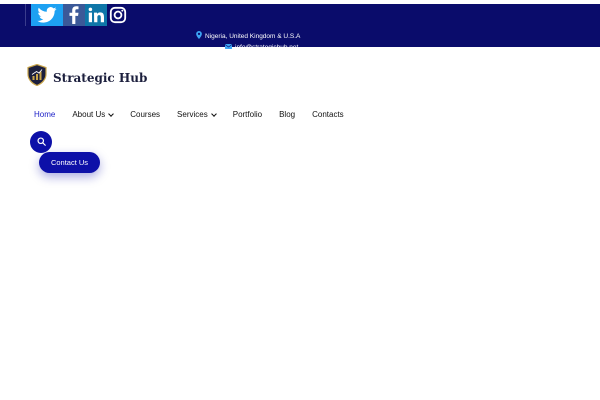  What do you see at coordinates (96, 15) in the screenshot?
I see `linkedin-icon` at bounding box center [96, 15].